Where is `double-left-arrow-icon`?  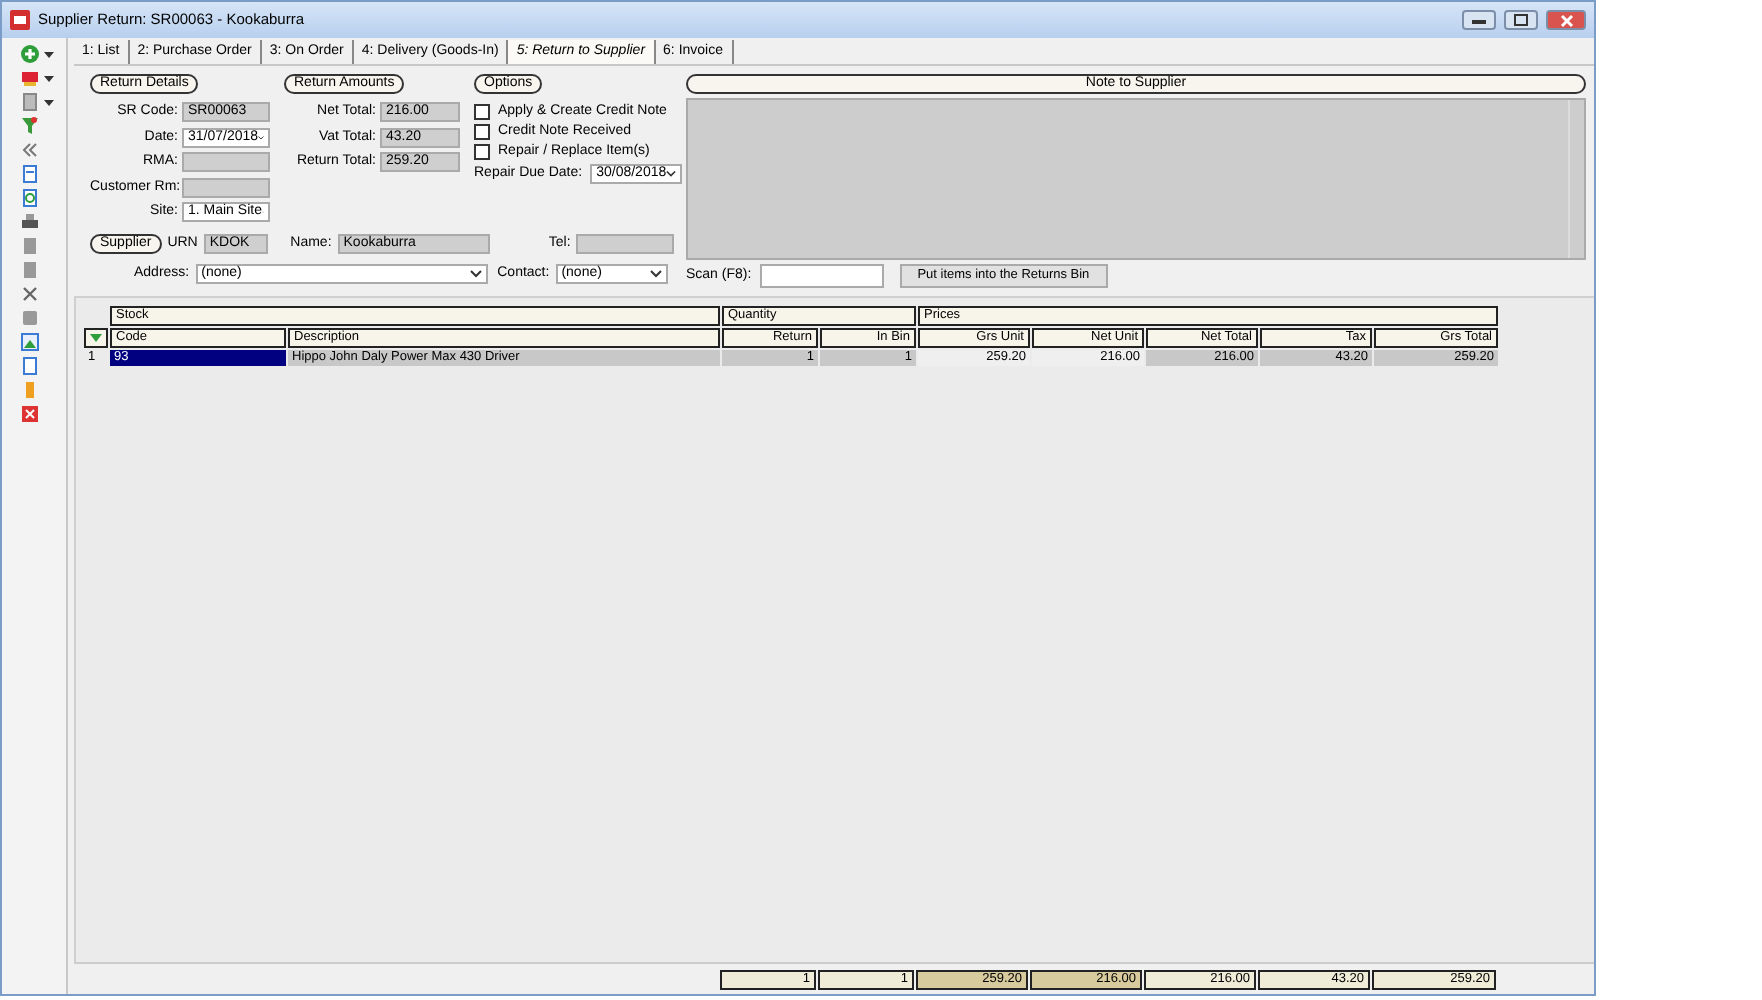
double-left-arrow-icon is located at coordinates (30, 150).